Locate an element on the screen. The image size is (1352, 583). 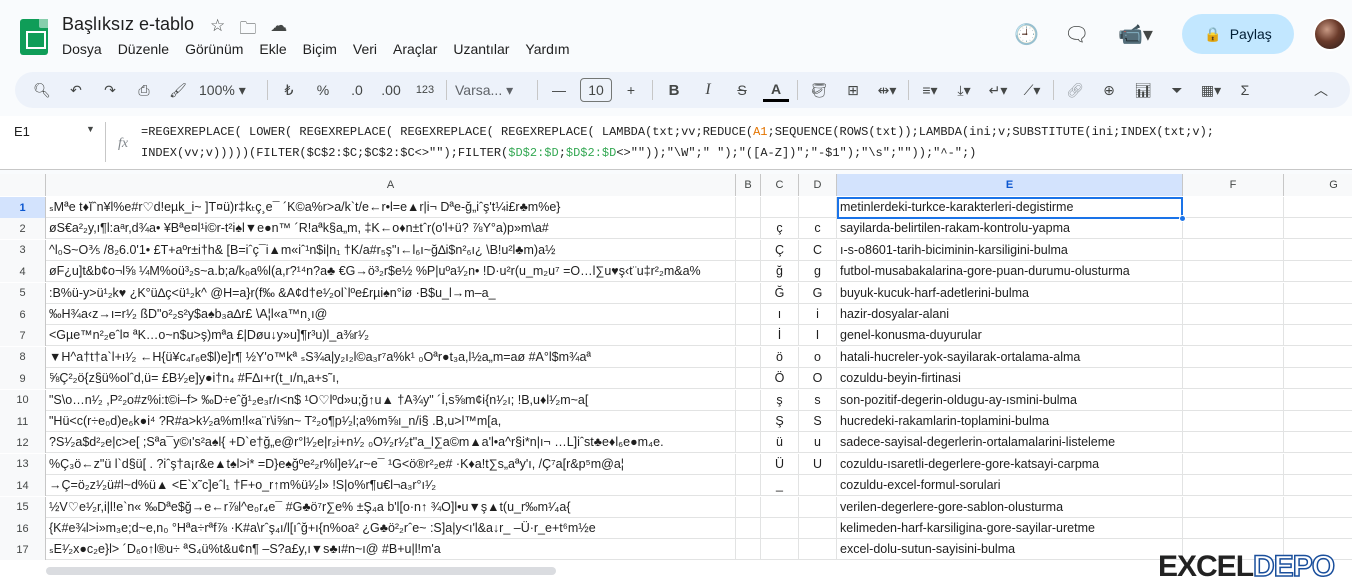
font-size-input: 10 is located at coordinates (596, 90).